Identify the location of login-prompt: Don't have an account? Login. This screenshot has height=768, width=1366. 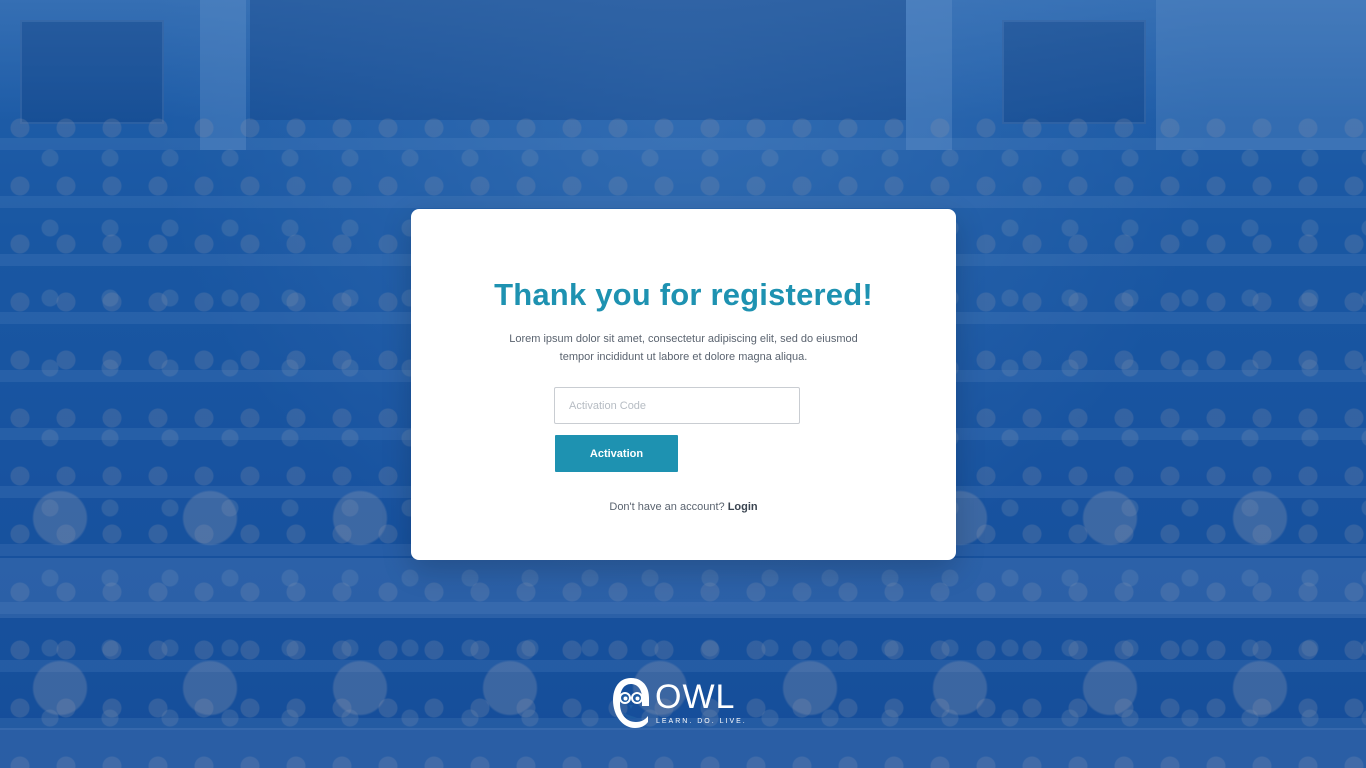
(683, 507).